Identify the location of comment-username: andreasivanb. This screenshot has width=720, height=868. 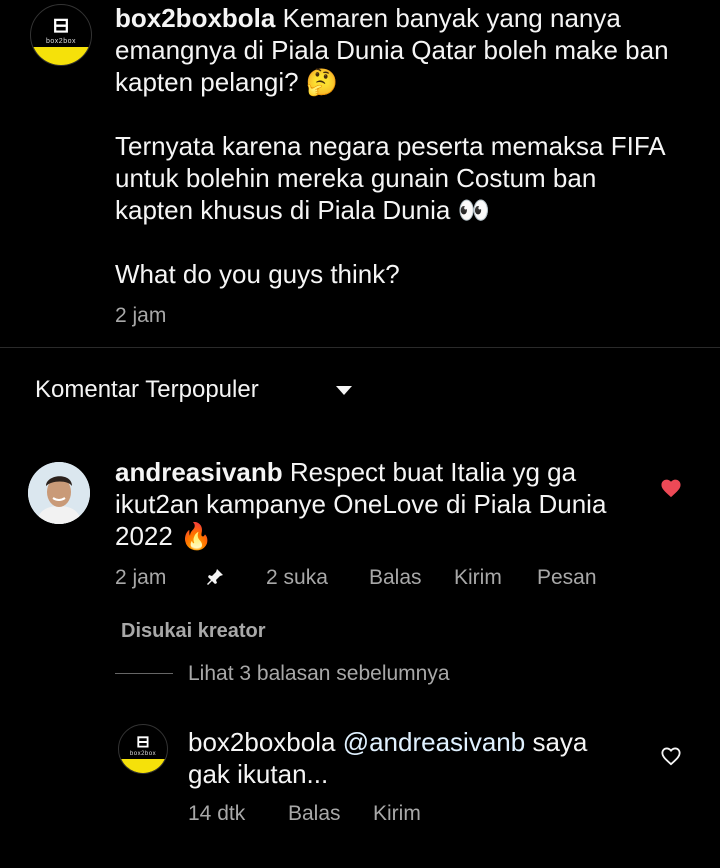
(199, 472).